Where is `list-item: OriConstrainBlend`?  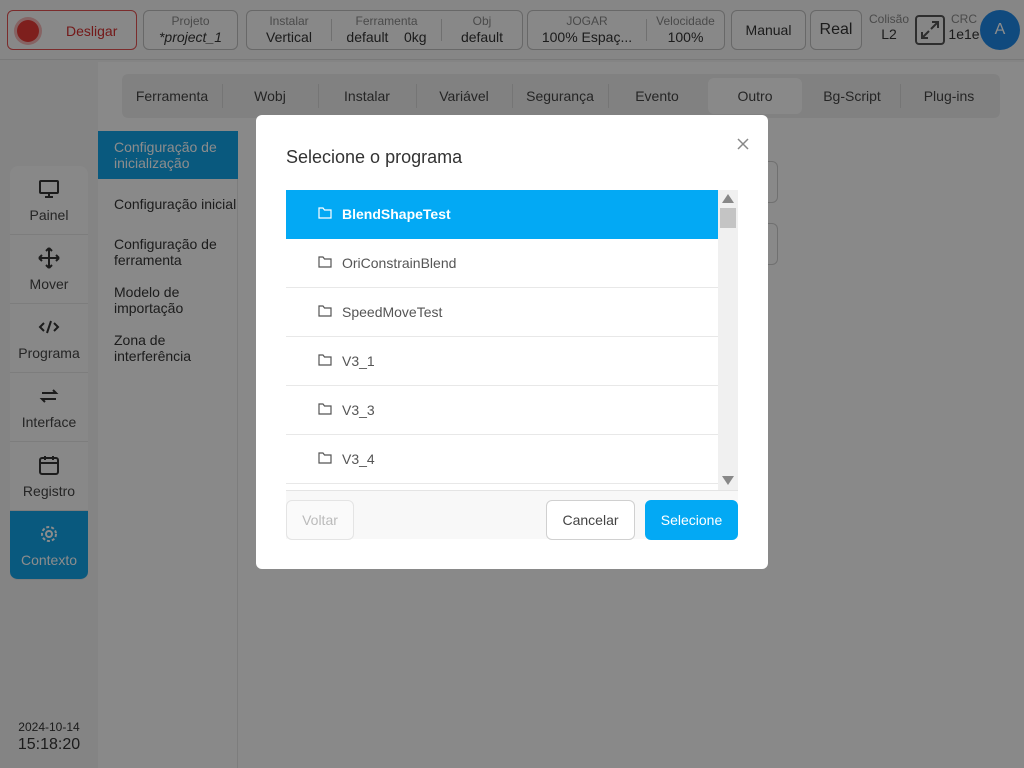 list-item: OriConstrainBlend is located at coordinates (502, 263).